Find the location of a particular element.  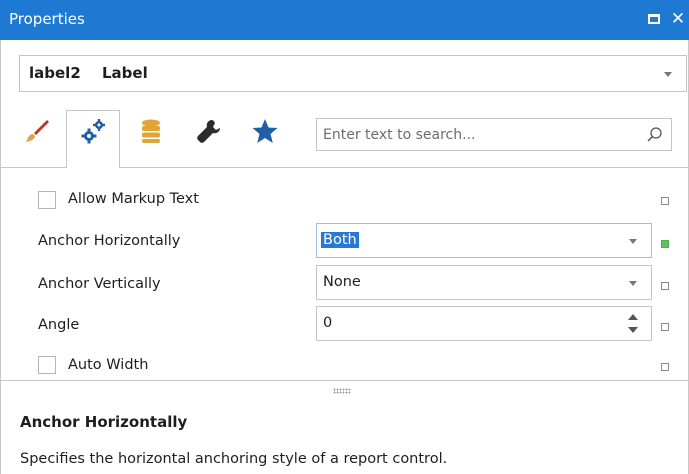

restore-icon is located at coordinates (654, 19).